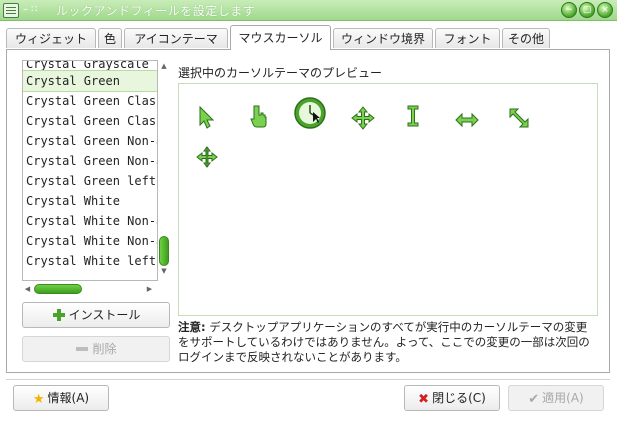 Image resolution: width=617 pixels, height=428 pixels. Describe the element at coordinates (90, 181) in the screenshot. I see `list-item: Crystal Green left` at that location.